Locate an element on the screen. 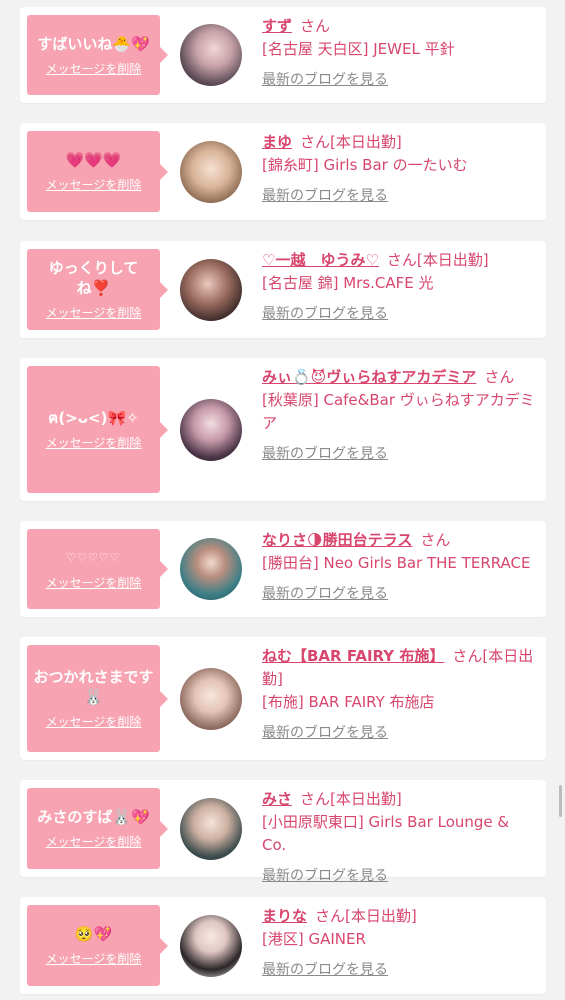  shop-name: [布施] BAR FAIRY 布施店 is located at coordinates (348, 702).